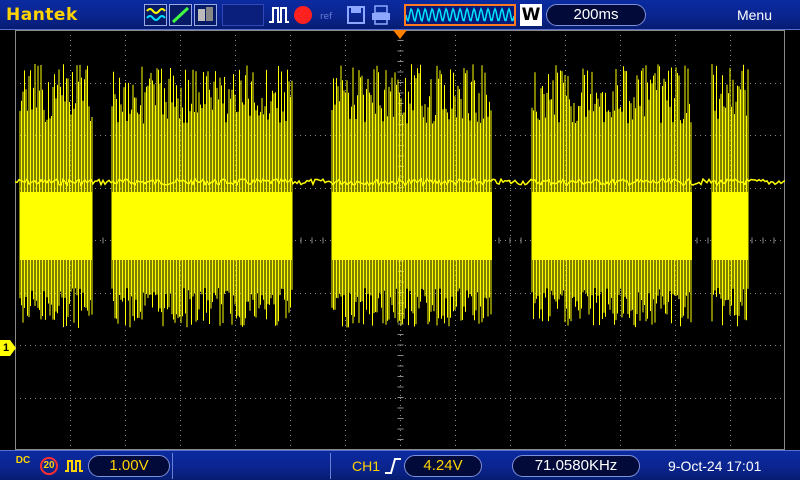 The height and width of the screenshot is (480, 800). What do you see at coordinates (42, 15) in the screenshot?
I see `brand-logo: Hantek` at bounding box center [42, 15].